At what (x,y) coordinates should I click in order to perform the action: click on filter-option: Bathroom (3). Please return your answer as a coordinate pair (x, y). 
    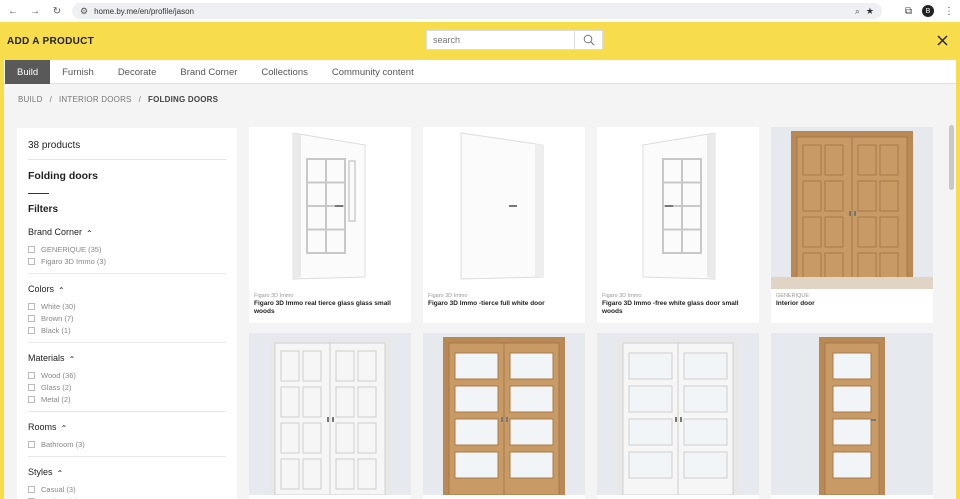
    Looking at the image, I should click on (127, 444).